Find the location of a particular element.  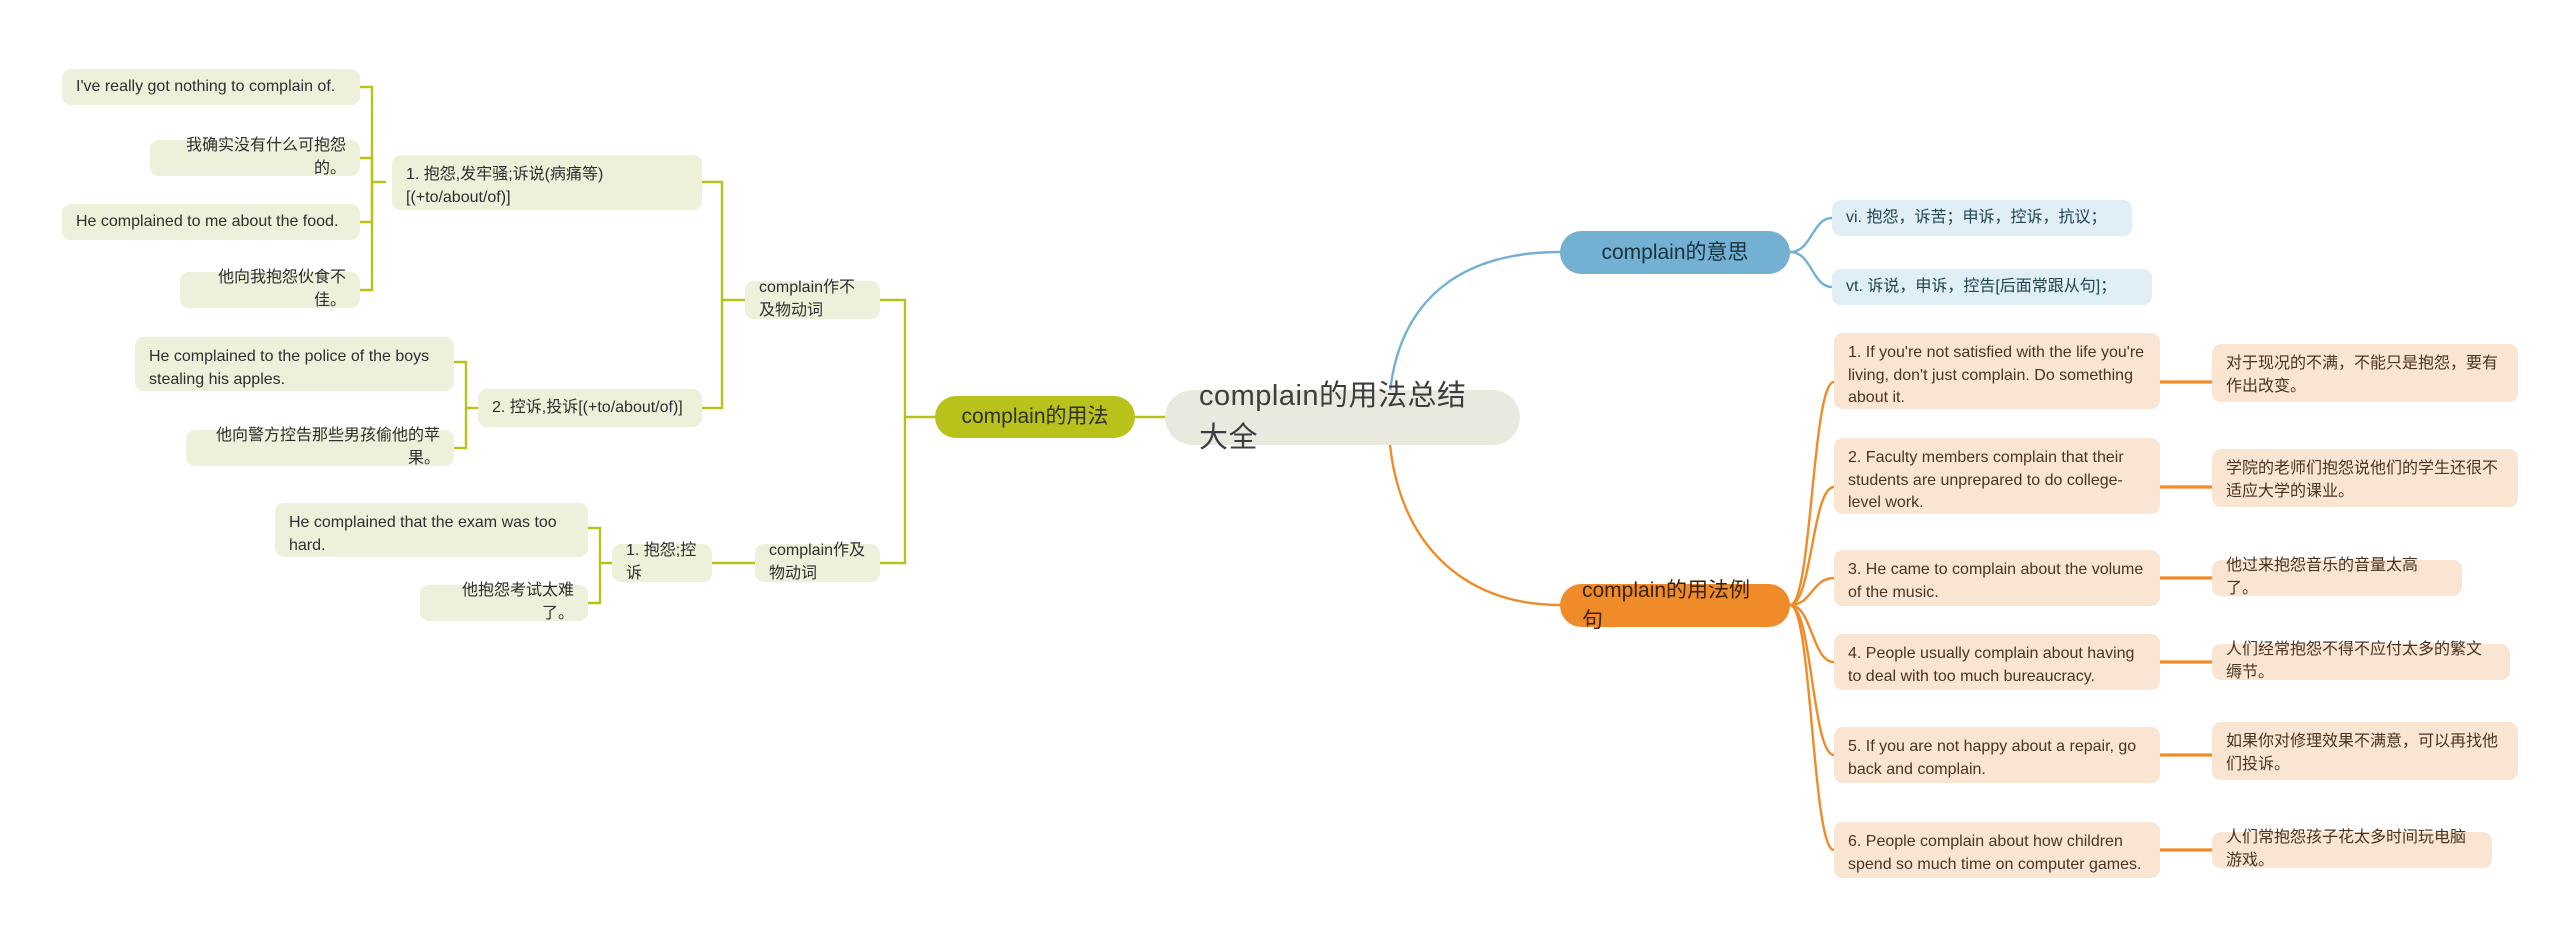

branch-usage-label: complain的用法 is located at coordinates (1035, 417).